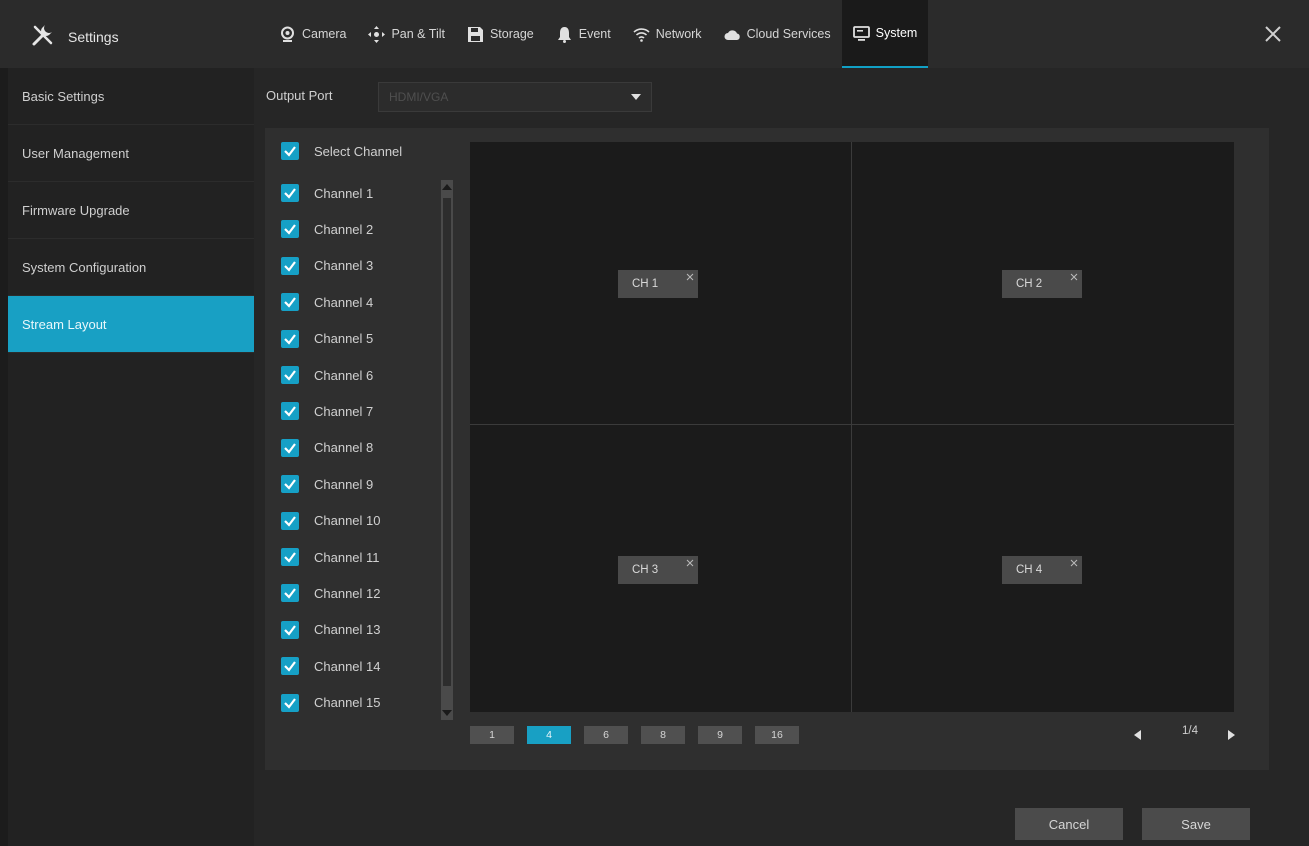 Image resolution: width=1309 pixels, height=846 pixels. What do you see at coordinates (64, 324) in the screenshot?
I see `sidebar-item-label: Stream Layout` at bounding box center [64, 324].